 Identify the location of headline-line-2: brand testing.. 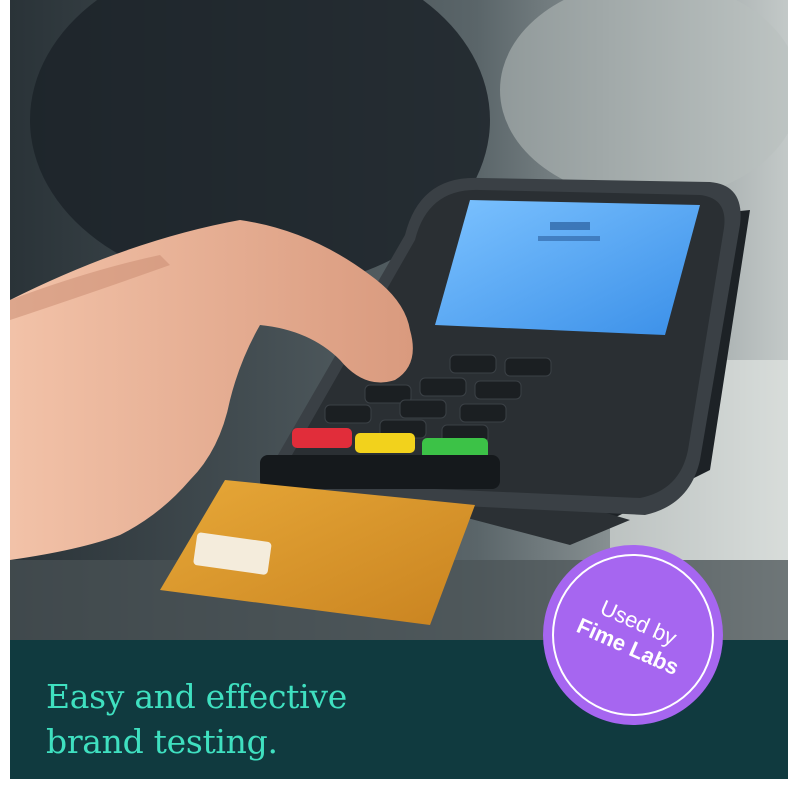
(162, 741).